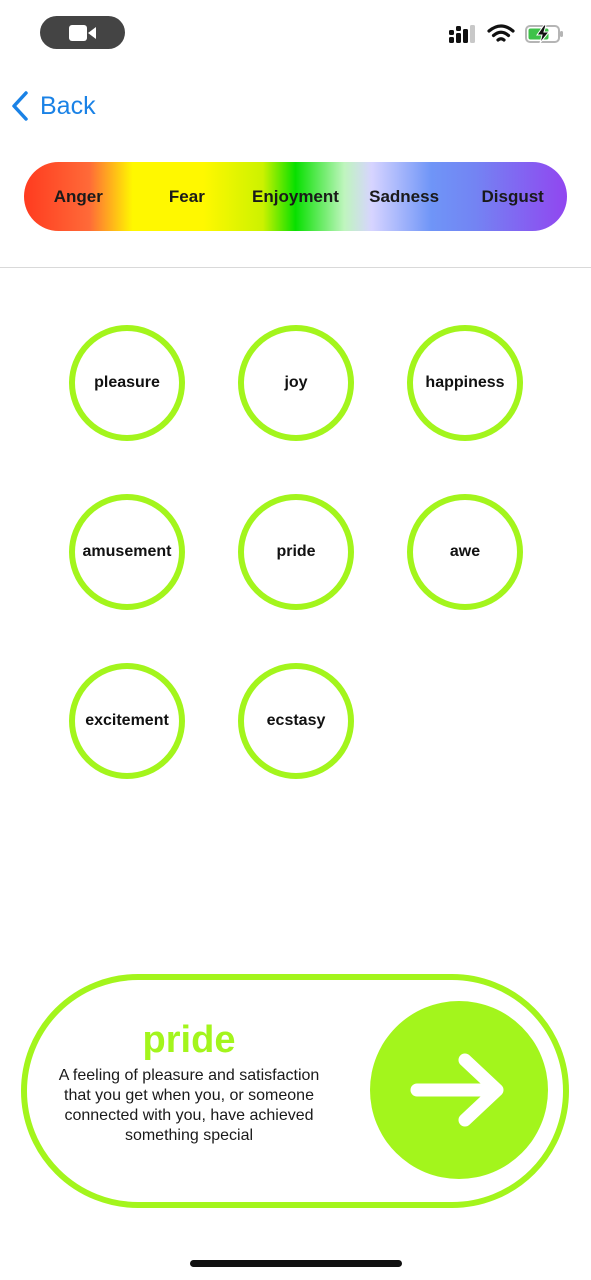  I want to click on emotion-label: pride, so click(296, 551).